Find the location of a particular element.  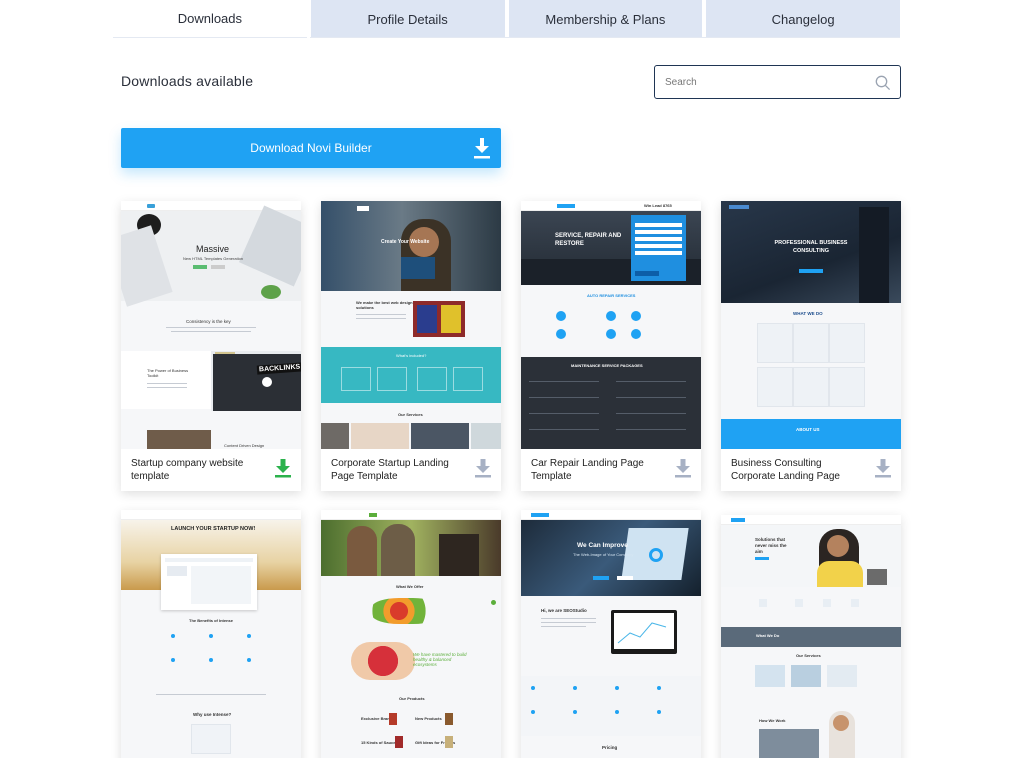

thumb-offer: What We Offer is located at coordinates (410, 586).